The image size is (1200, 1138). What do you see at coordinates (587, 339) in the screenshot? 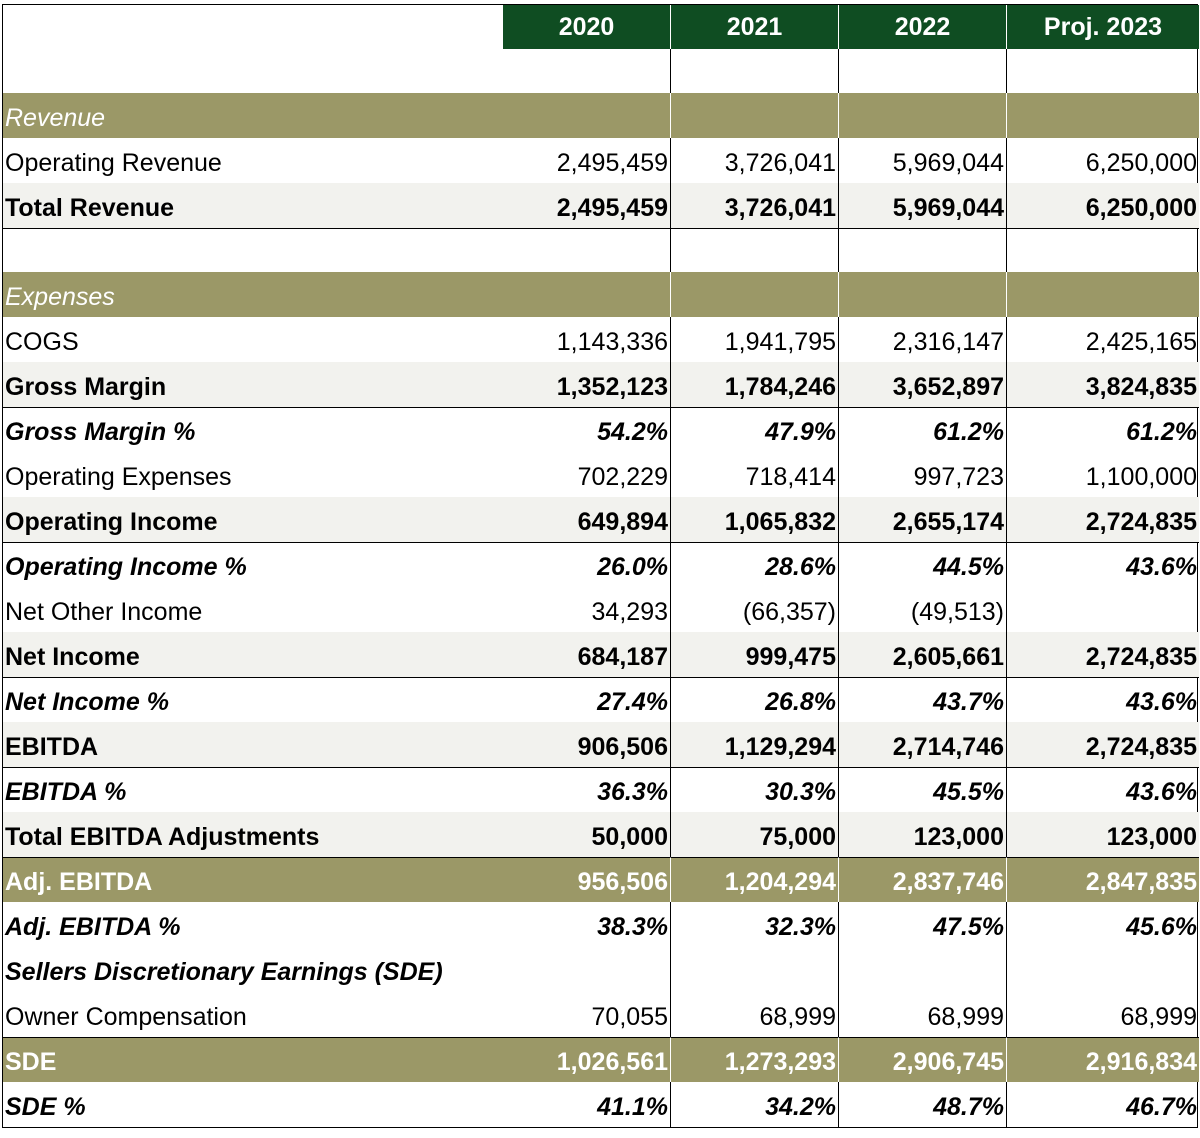
I see `row-value-cogs-2020: 1,143,336` at bounding box center [587, 339].